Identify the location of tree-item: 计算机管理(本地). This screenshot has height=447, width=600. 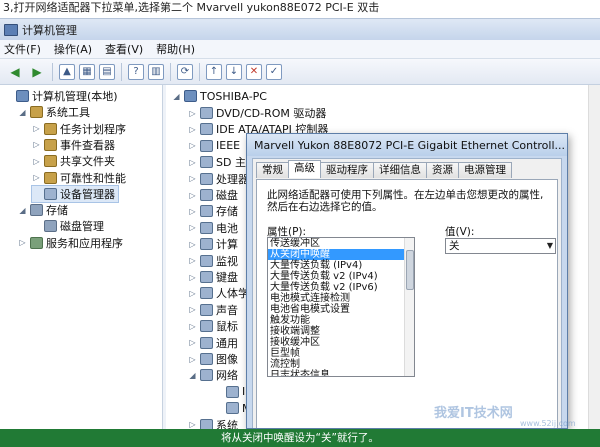
(61, 96).